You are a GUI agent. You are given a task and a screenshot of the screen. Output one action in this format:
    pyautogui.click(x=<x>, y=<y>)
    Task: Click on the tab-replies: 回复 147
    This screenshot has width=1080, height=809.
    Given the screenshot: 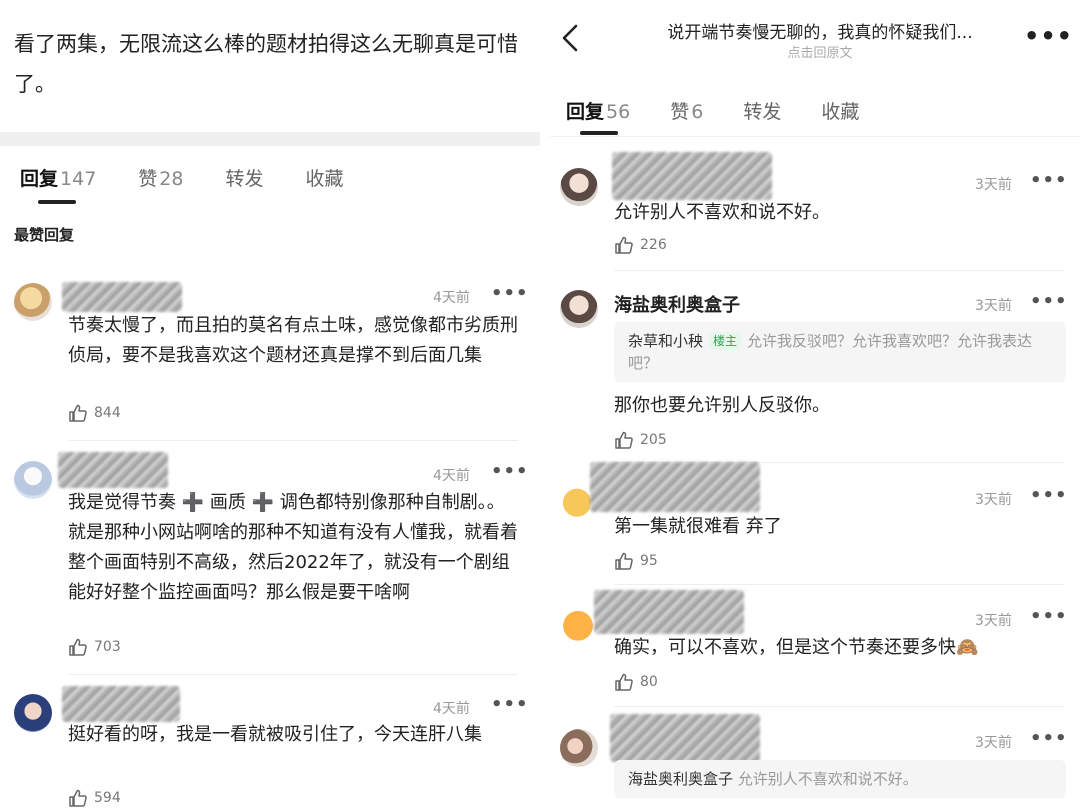 What is the action you would take?
    pyautogui.click(x=58, y=177)
    